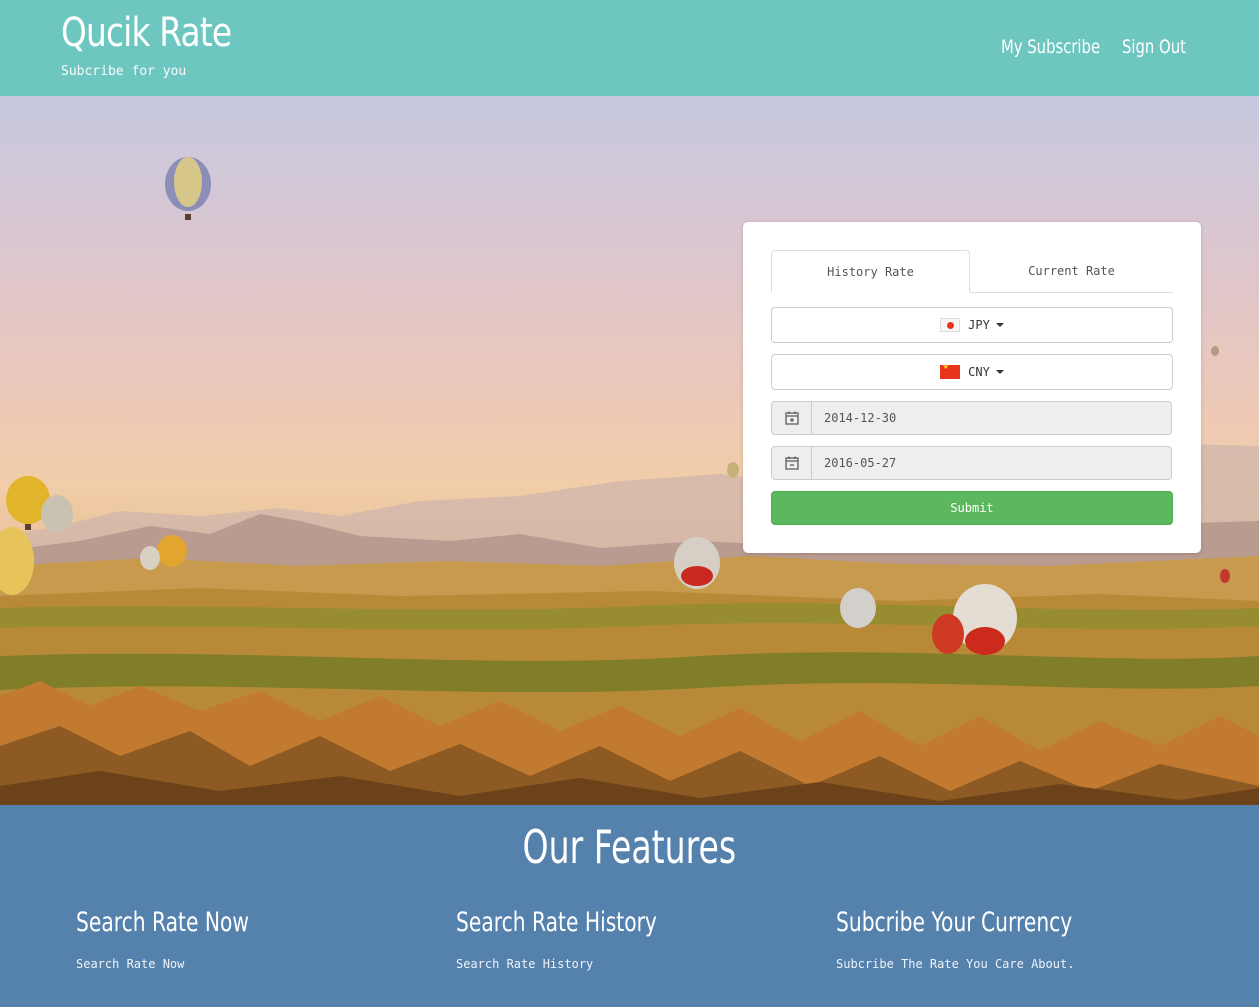 Image resolution: width=1259 pixels, height=1007 pixels. What do you see at coordinates (146, 33) in the screenshot?
I see `brand-title: Qucik Rate` at bounding box center [146, 33].